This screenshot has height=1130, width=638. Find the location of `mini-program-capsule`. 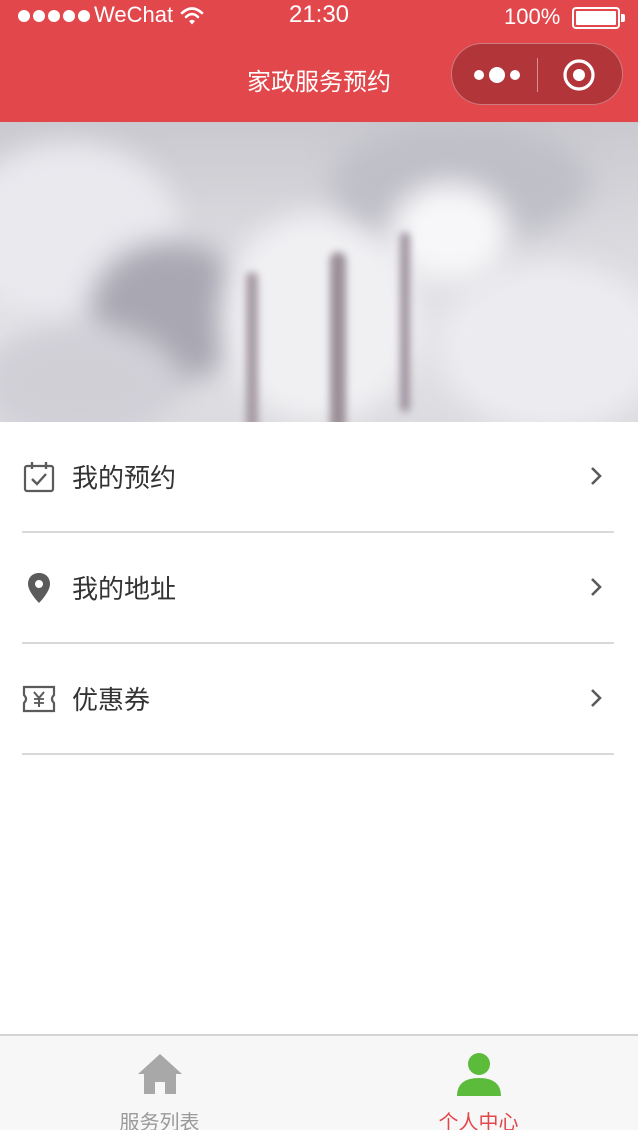

mini-program-capsule is located at coordinates (537, 74).